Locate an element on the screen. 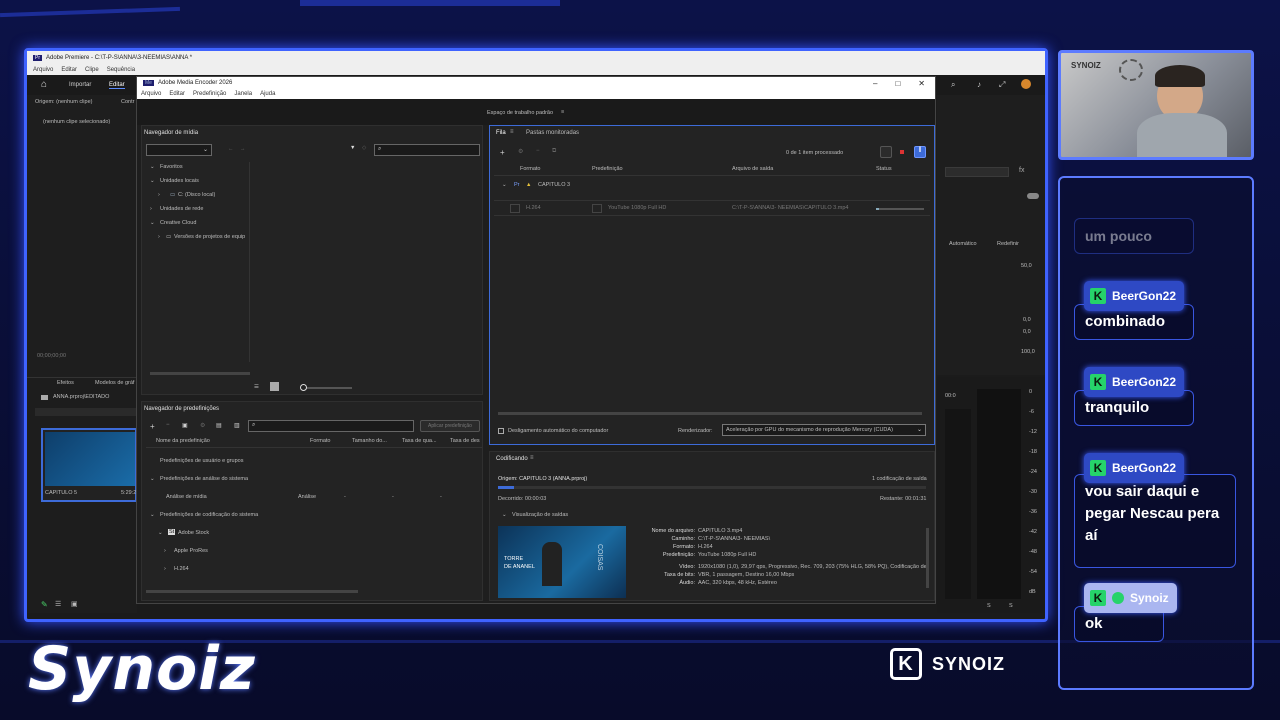 This screenshot has width=1280, height=720. ame-menu-item: Editar is located at coordinates (177, 94).